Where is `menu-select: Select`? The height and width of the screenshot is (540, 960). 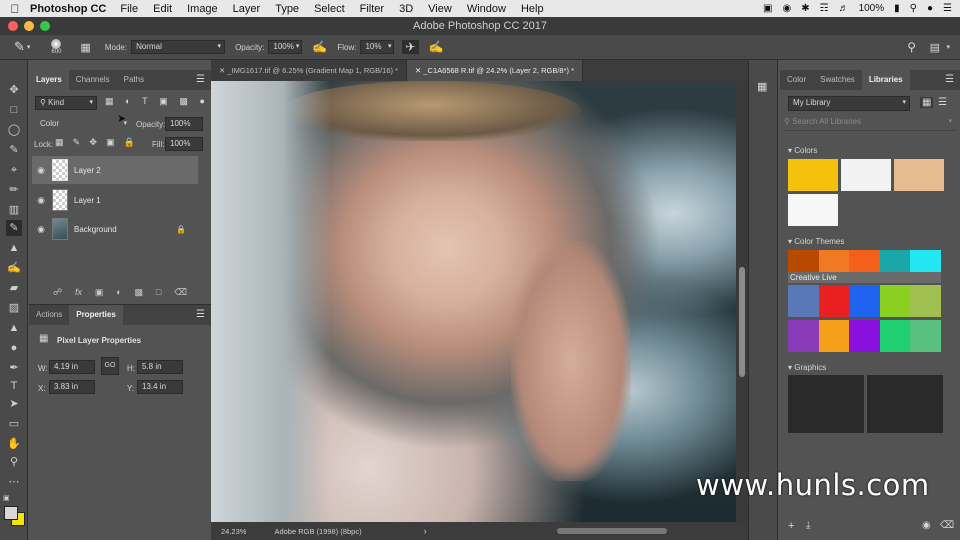
menu-select: Select is located at coordinates (329, 9).